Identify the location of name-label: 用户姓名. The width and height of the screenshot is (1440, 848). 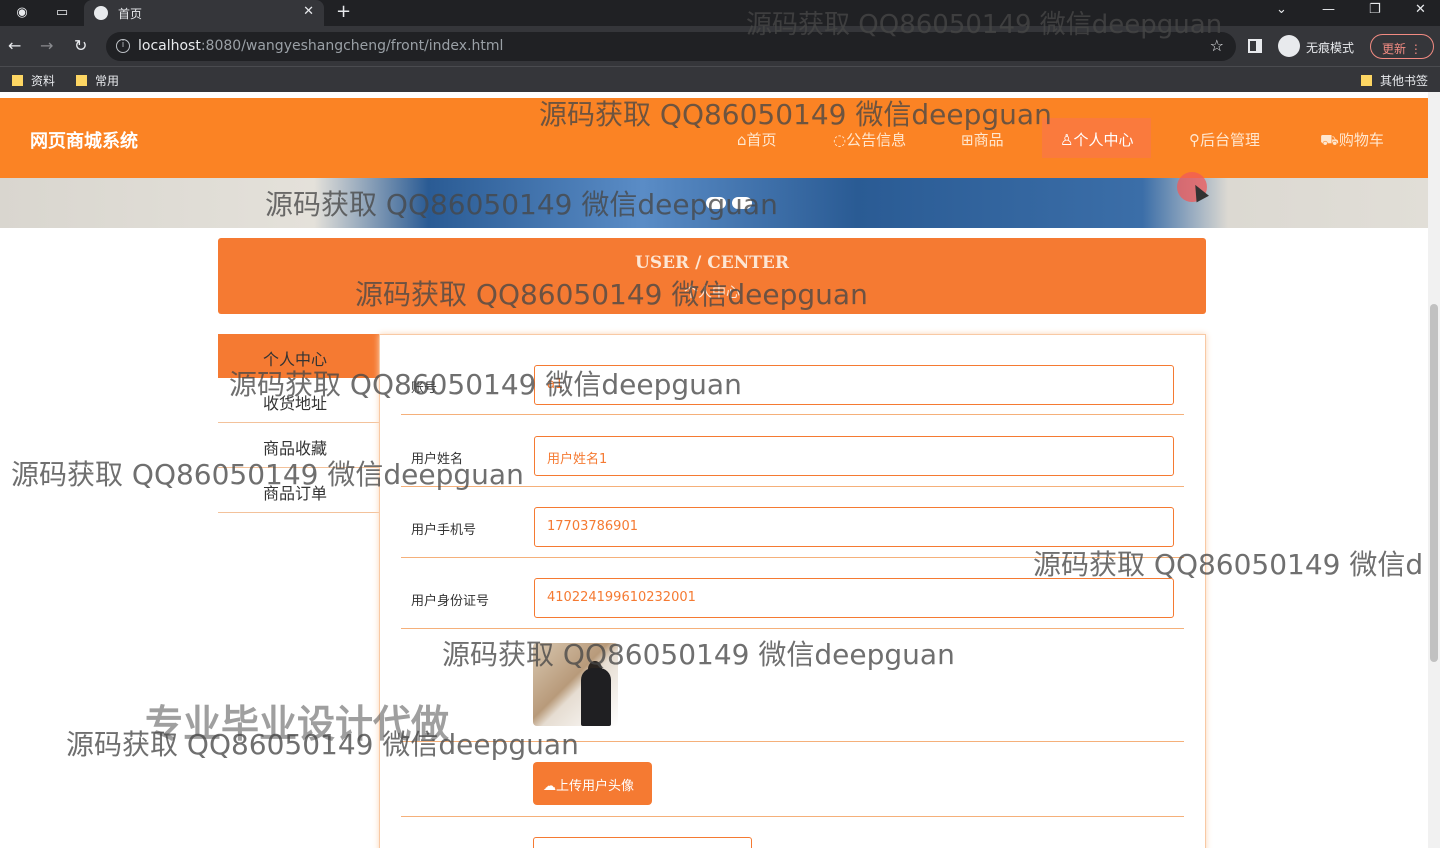
(437, 459).